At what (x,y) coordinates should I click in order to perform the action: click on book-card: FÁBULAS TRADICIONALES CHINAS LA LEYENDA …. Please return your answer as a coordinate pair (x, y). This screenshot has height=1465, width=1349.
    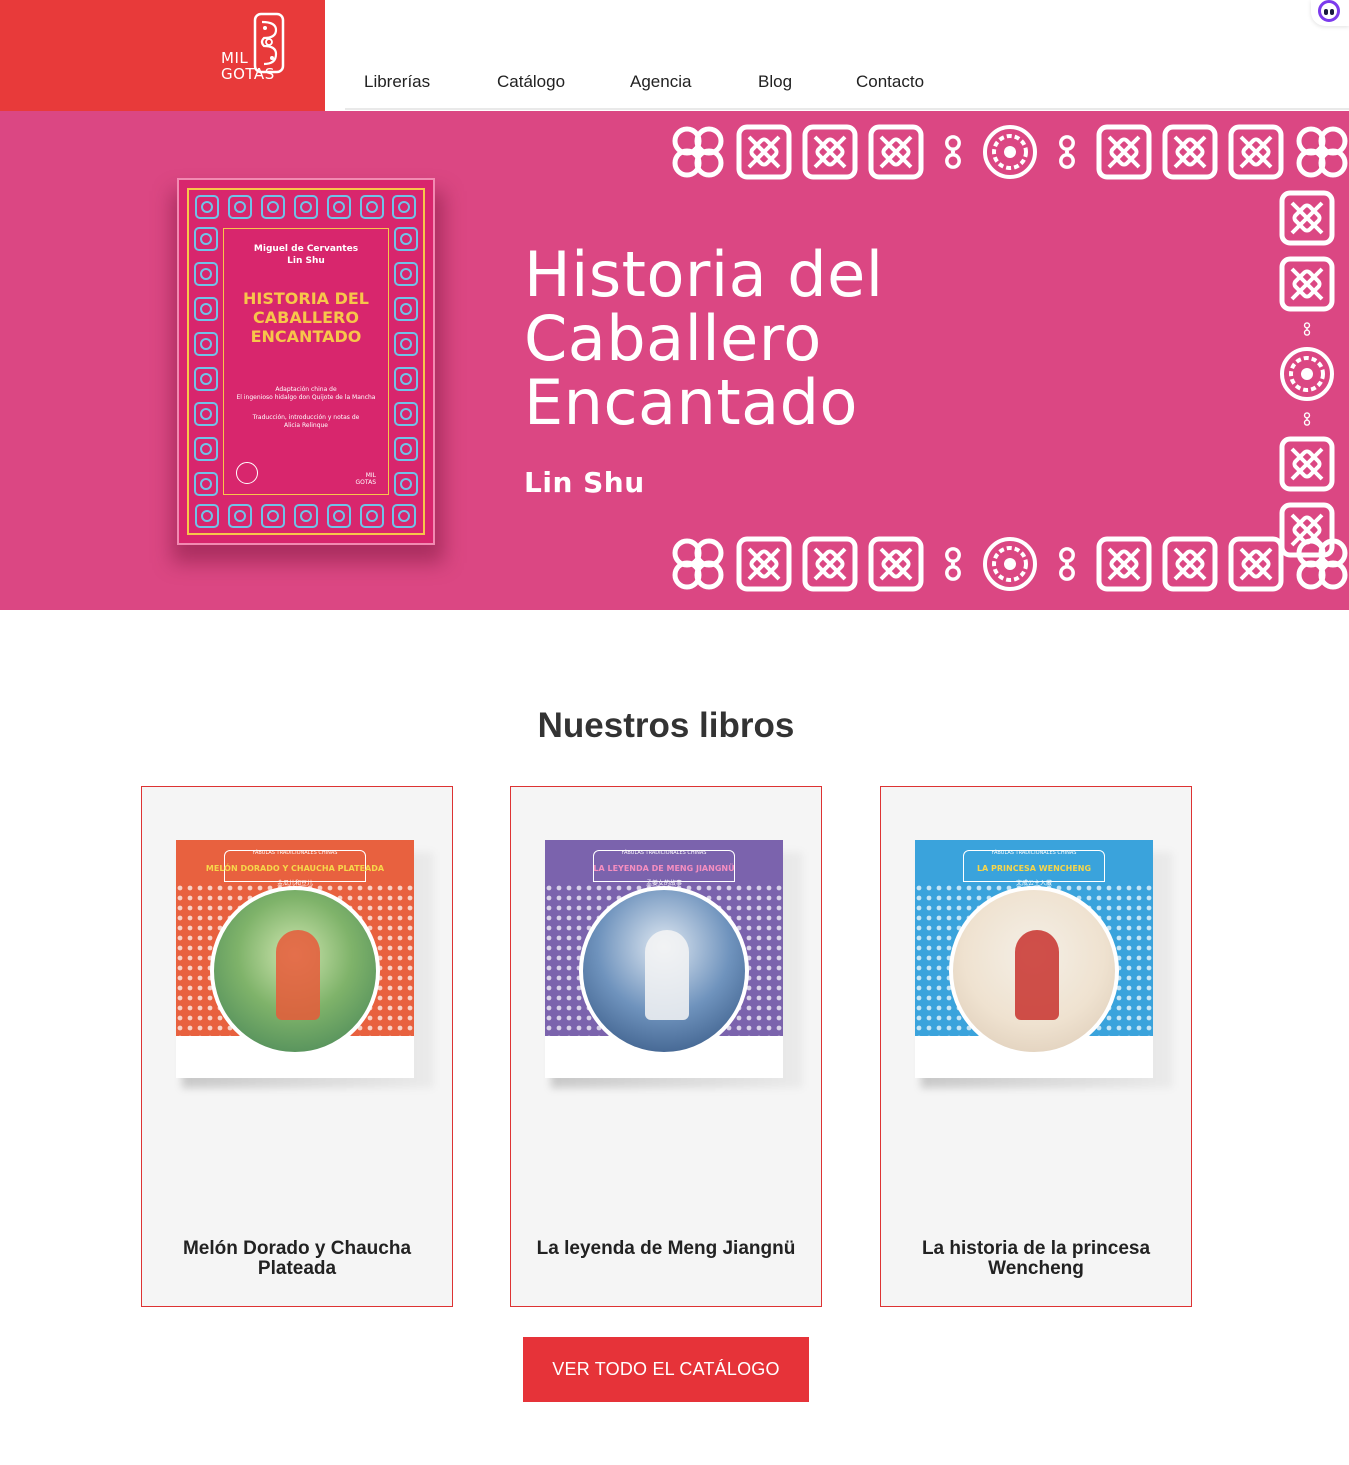
    Looking at the image, I should click on (666, 1046).